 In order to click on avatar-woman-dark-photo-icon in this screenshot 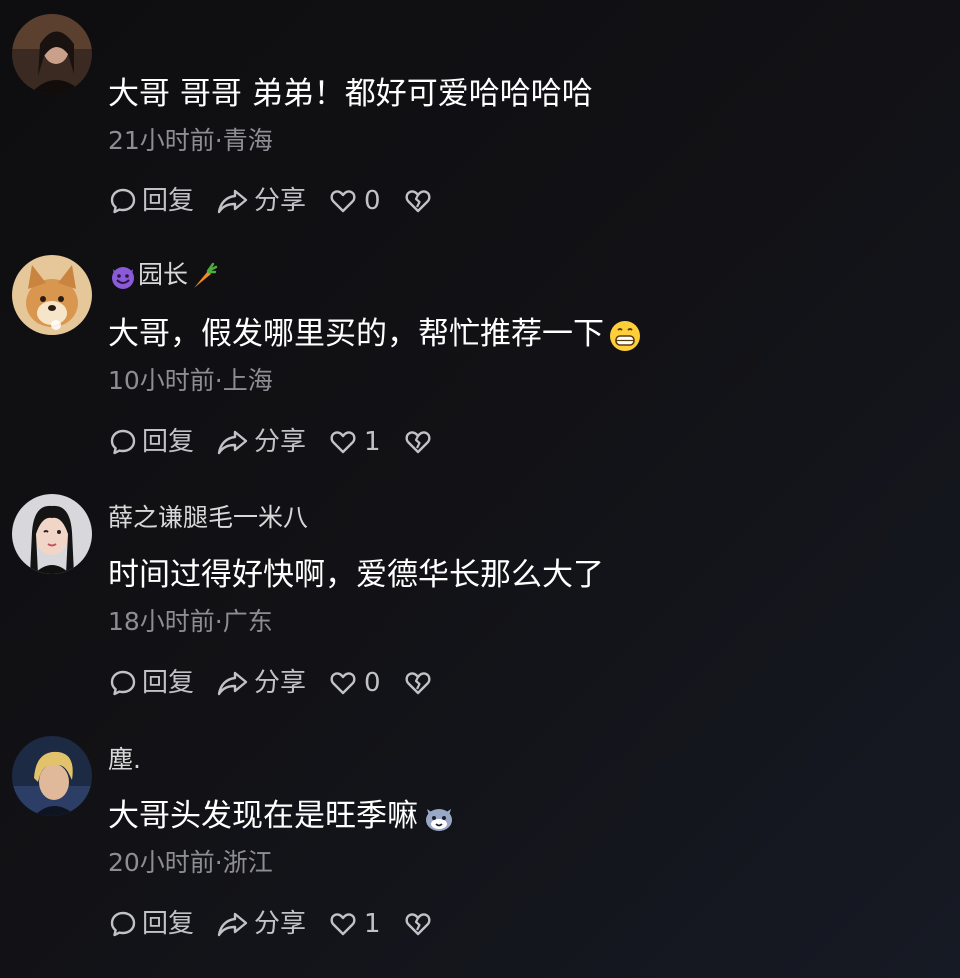, I will do `click(52, 54)`.